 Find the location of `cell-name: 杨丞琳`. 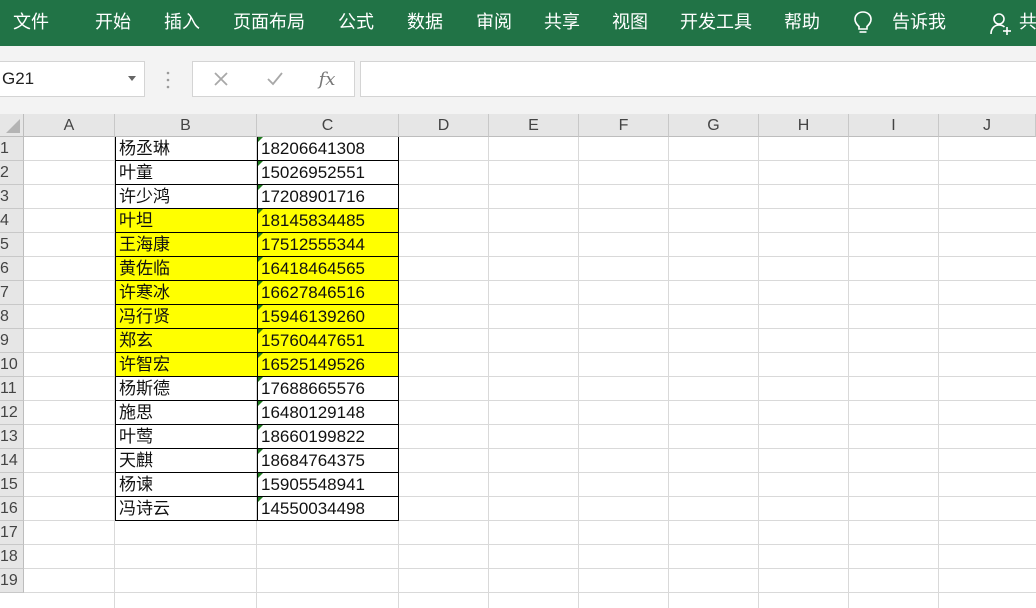

cell-name: 杨丞琳 is located at coordinates (186, 149).